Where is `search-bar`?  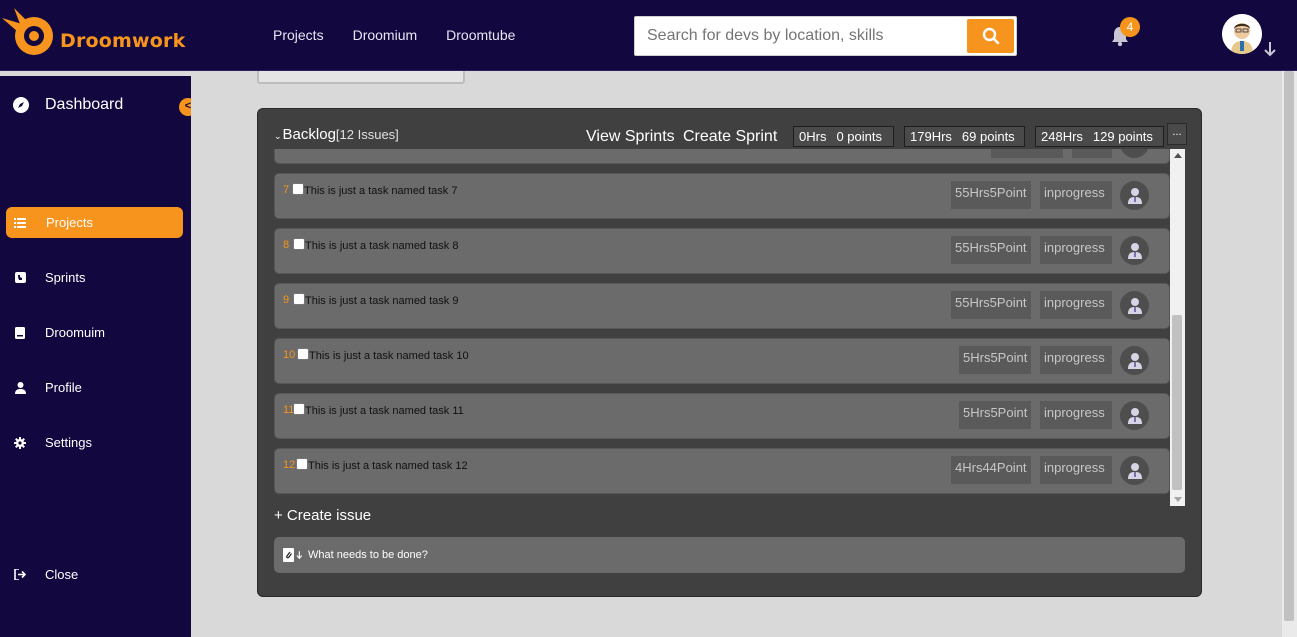 search-bar is located at coordinates (825, 36).